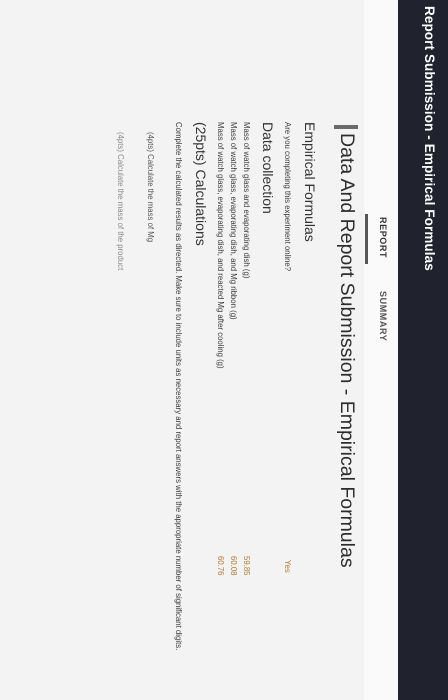 This screenshot has height=700, width=448. Describe the element at coordinates (233, 566) in the screenshot. I see `data-row-value: 60.08` at that location.